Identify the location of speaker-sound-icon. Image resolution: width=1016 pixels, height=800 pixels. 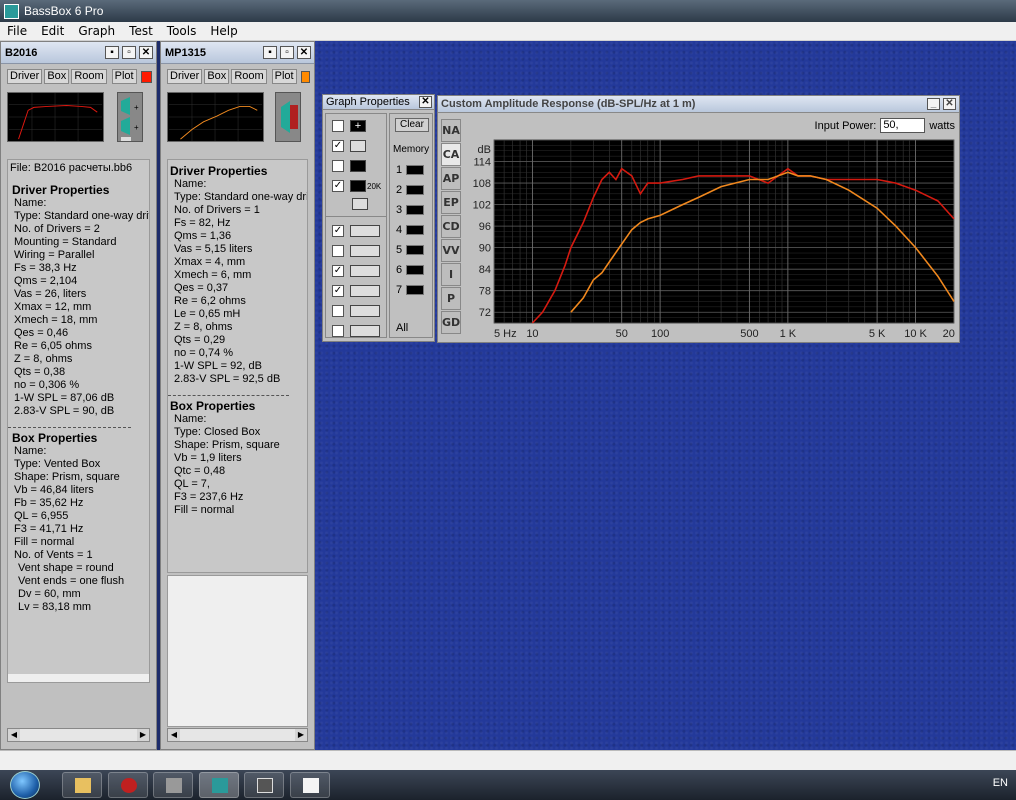
(365, 231).